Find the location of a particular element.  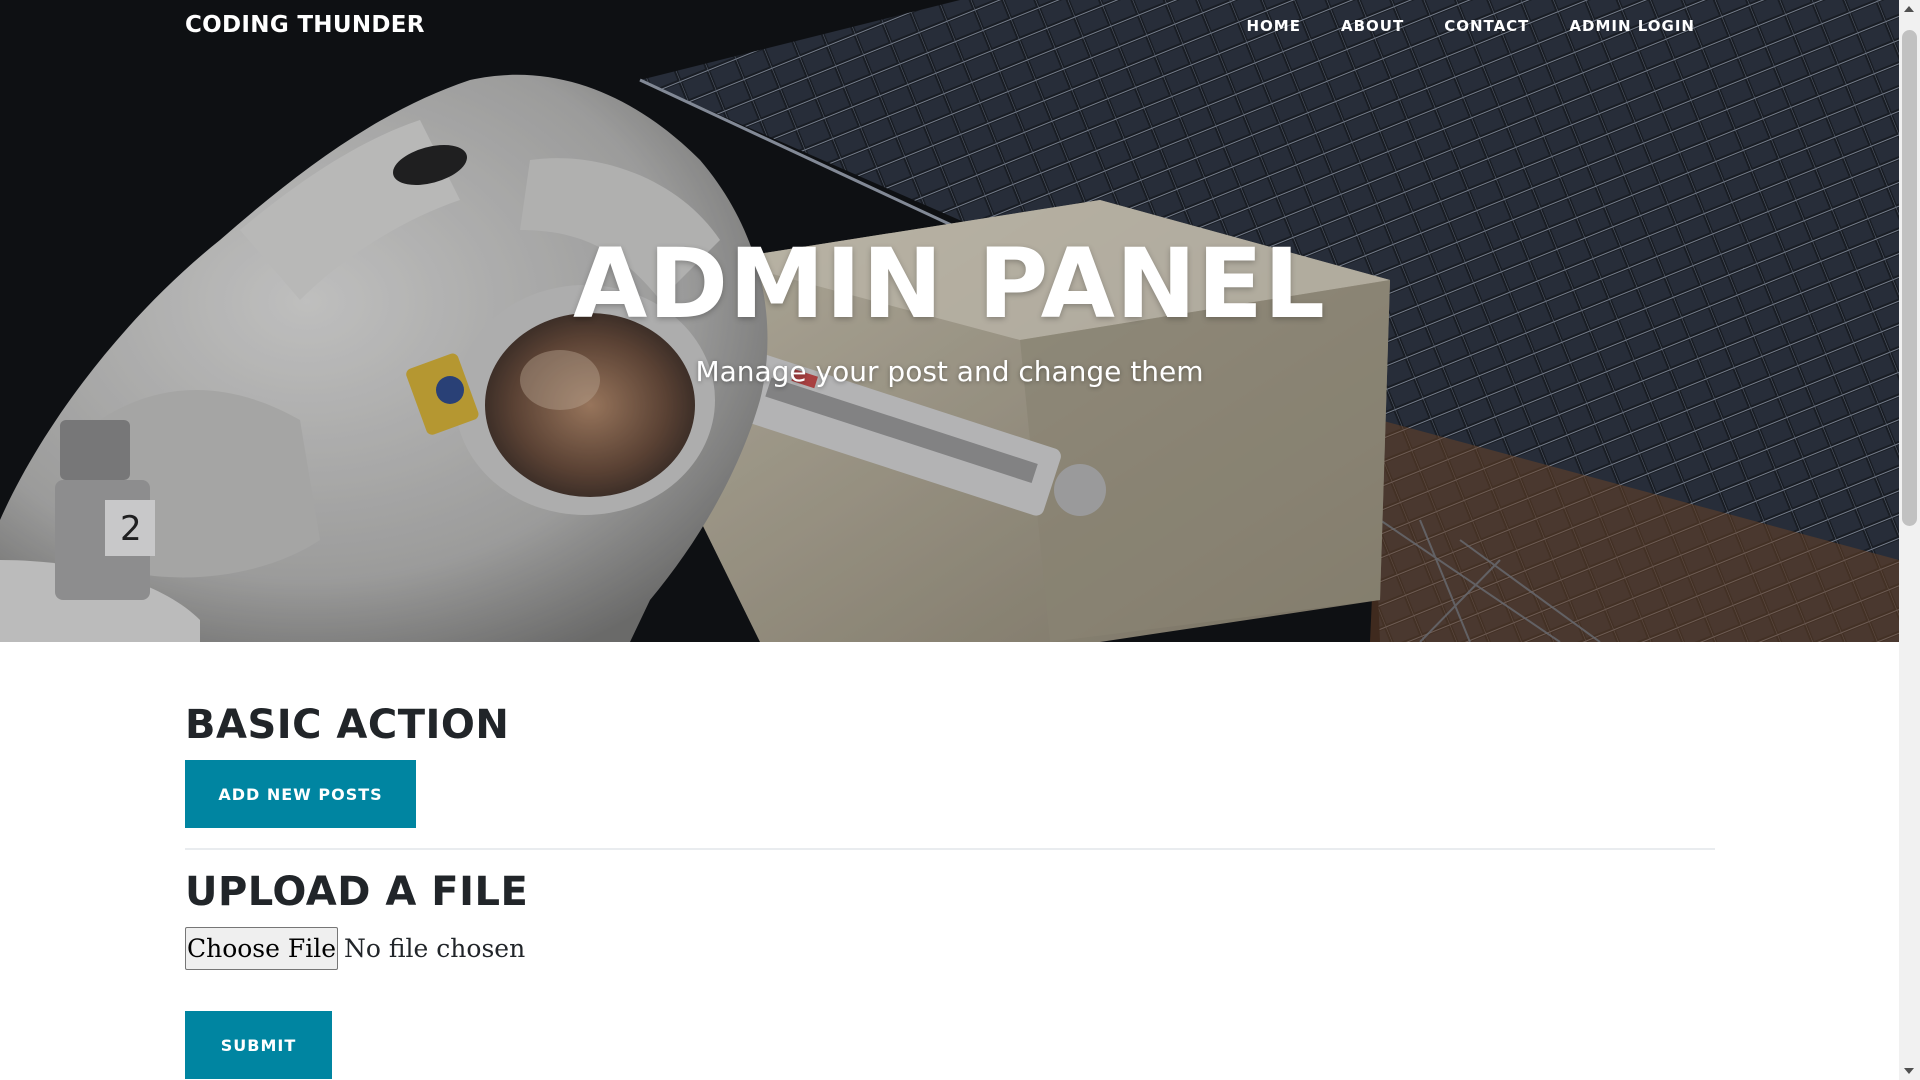

nav-links: HOME ABOUT CONTACT ADMIN LOGIN is located at coordinates (1470, 26).